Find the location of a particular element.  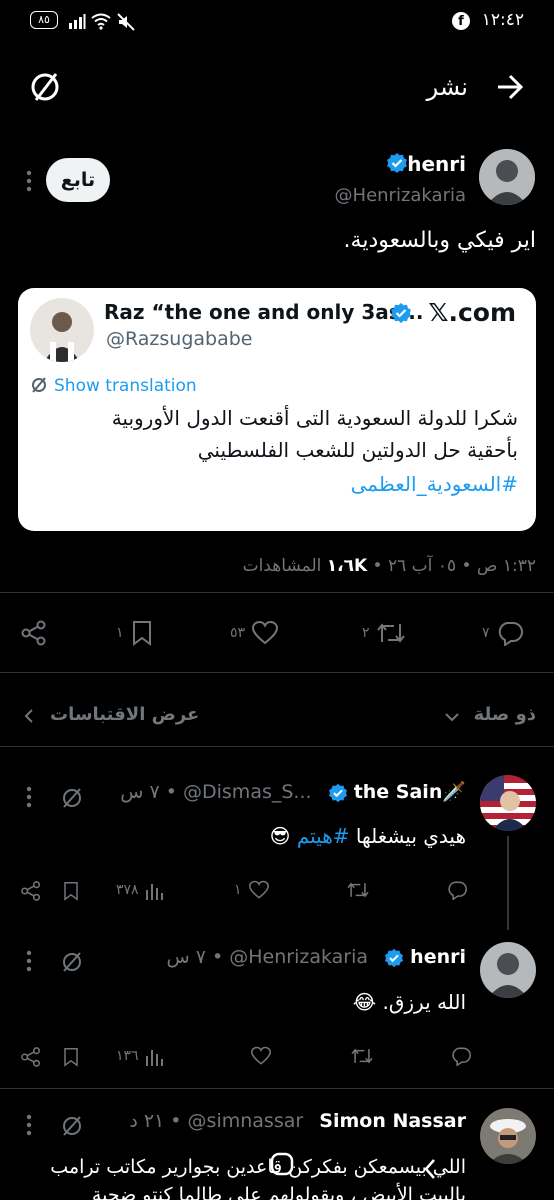

tweet-timestamp: ١:٣٢ ص • ٠٥ آب ٢٦ is located at coordinates (462, 566).